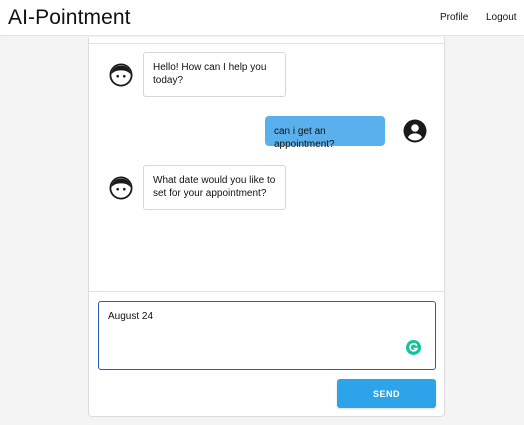 The image size is (524, 425). I want to click on nav-profile-link: Profile, so click(454, 17).